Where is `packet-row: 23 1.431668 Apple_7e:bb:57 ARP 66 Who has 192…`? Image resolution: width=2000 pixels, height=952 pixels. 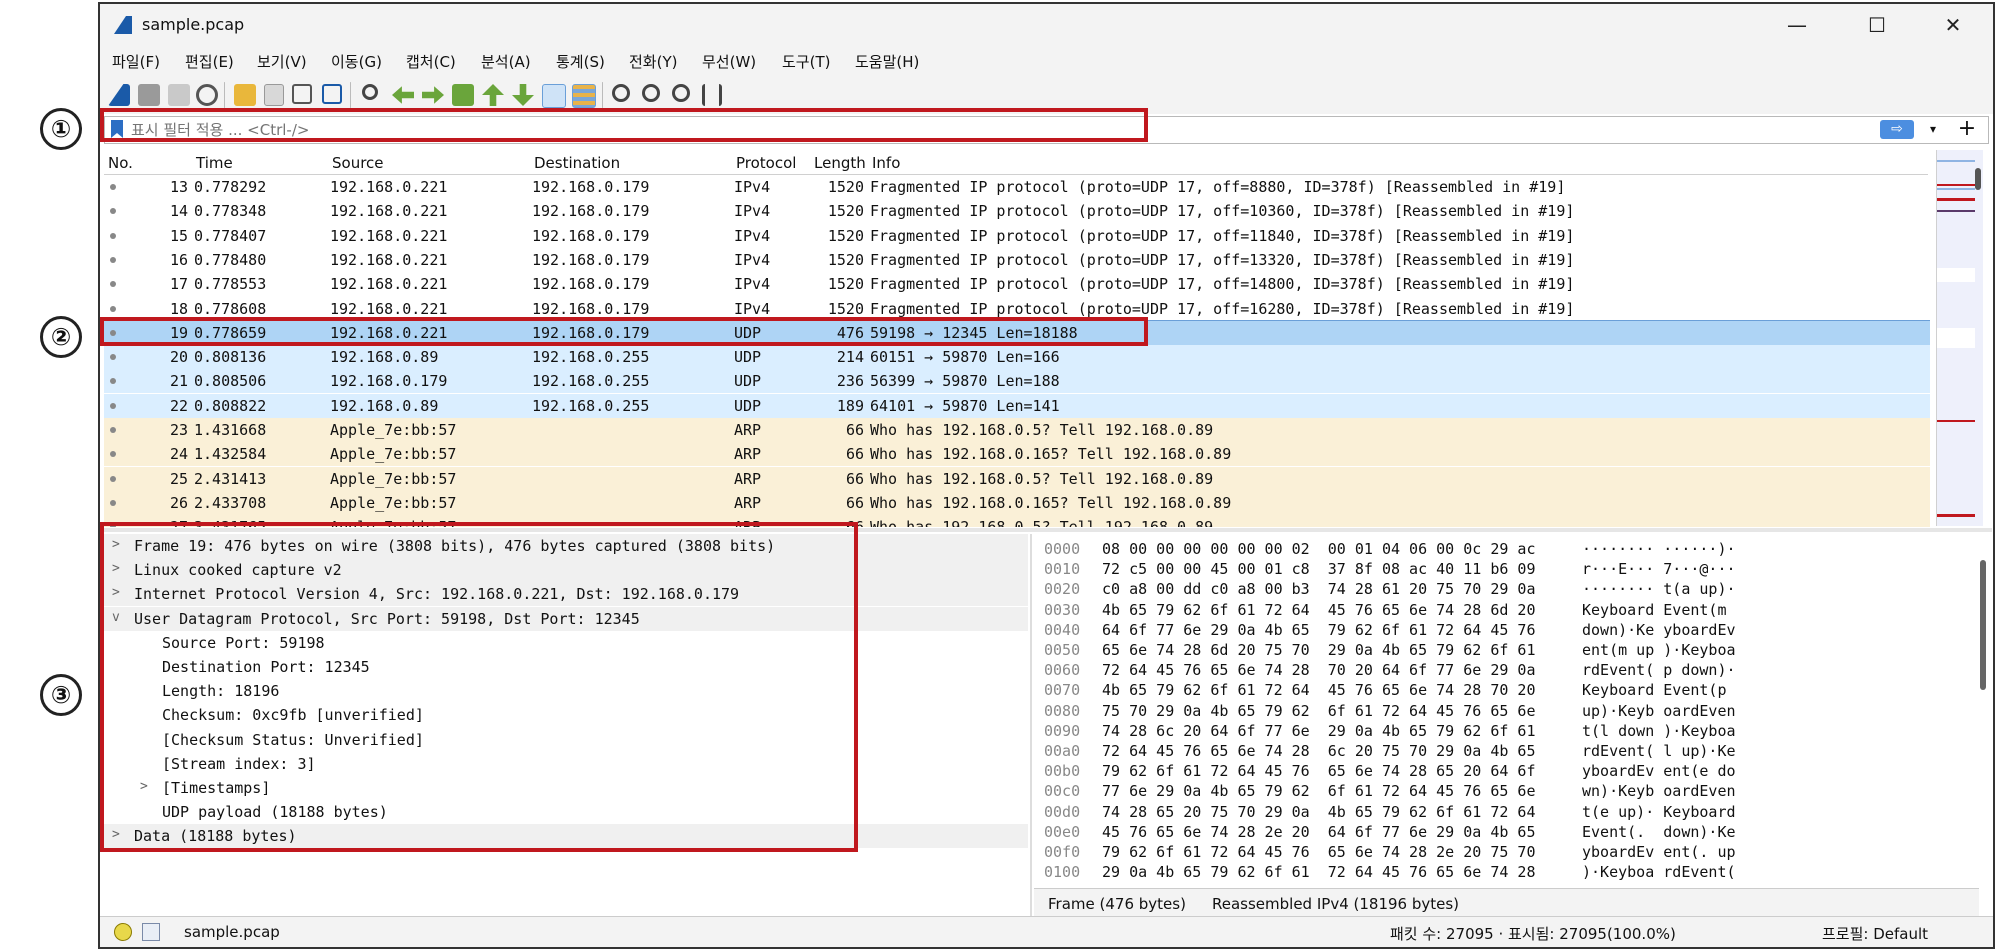 packet-row: 23 1.431668 Apple_7e:bb:57 ARP 66 Who has 192… is located at coordinates (1017, 430).